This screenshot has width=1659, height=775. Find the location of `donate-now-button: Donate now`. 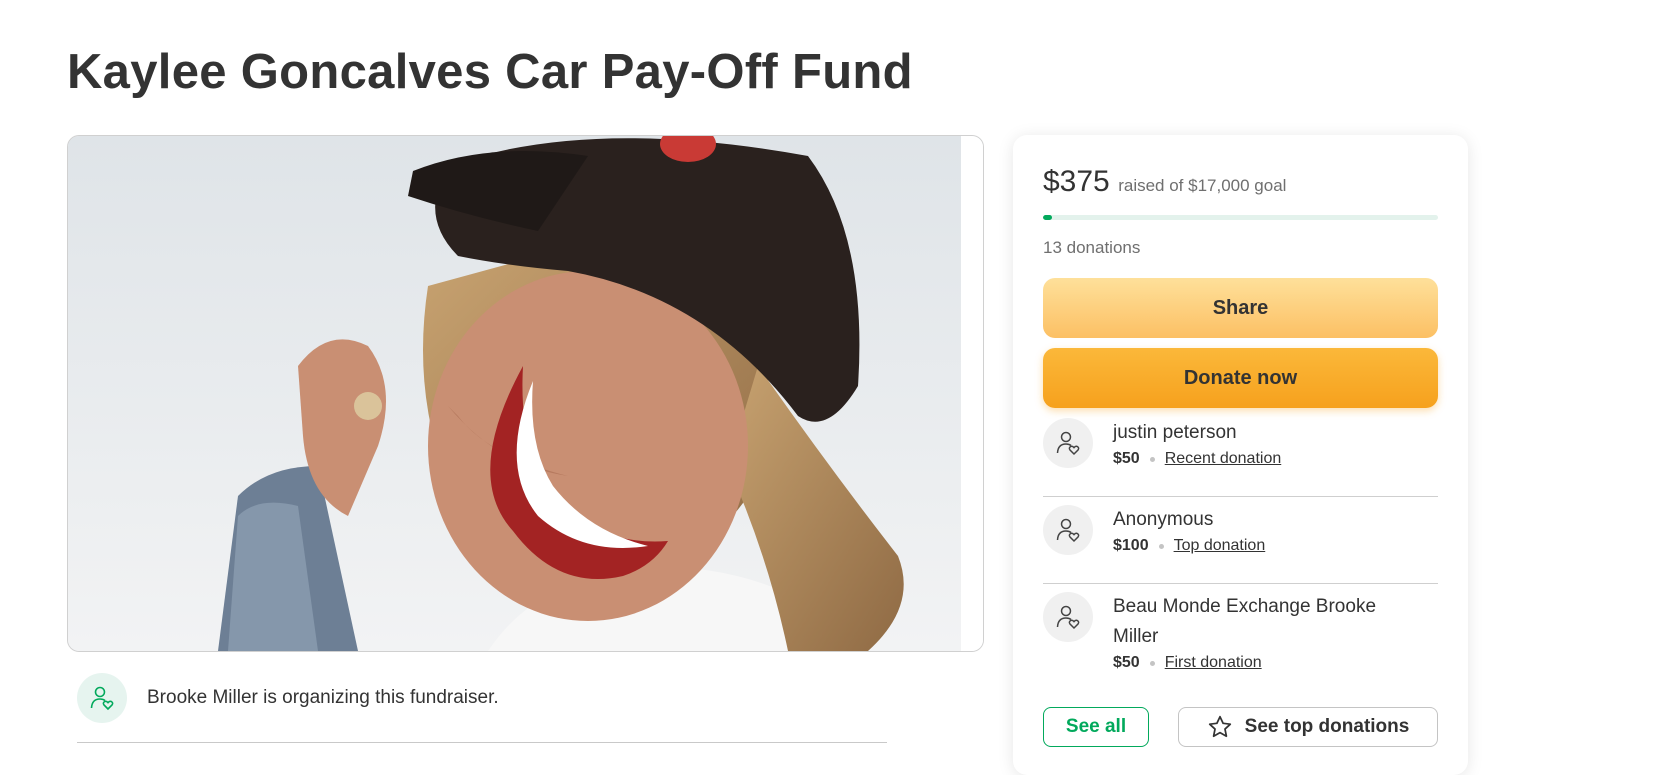

donate-now-button: Donate now is located at coordinates (1240, 378).